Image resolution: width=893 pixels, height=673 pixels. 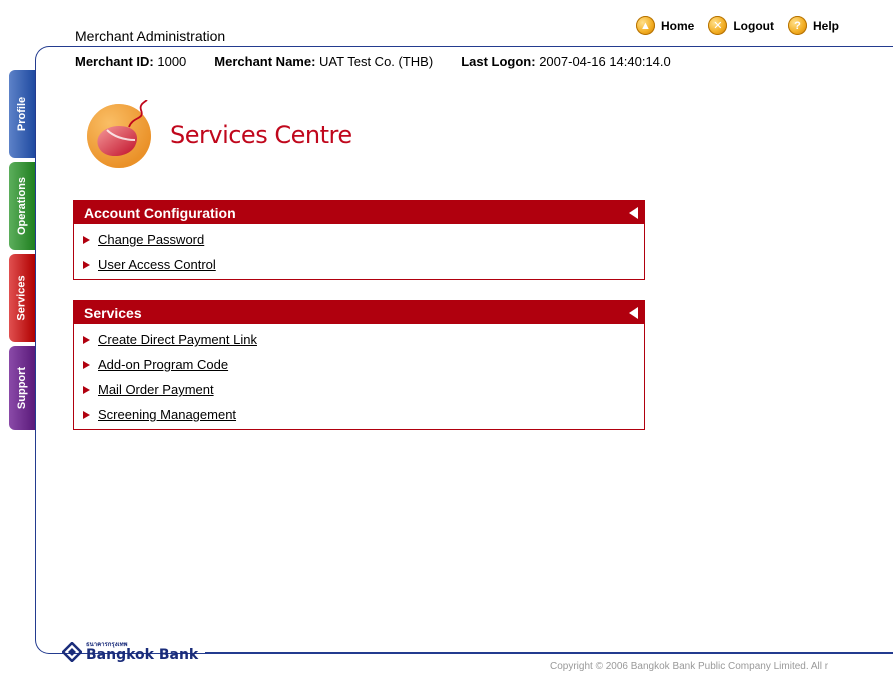 What do you see at coordinates (359, 339) in the screenshot?
I see `list-item: Create Direct Payment Link` at bounding box center [359, 339].